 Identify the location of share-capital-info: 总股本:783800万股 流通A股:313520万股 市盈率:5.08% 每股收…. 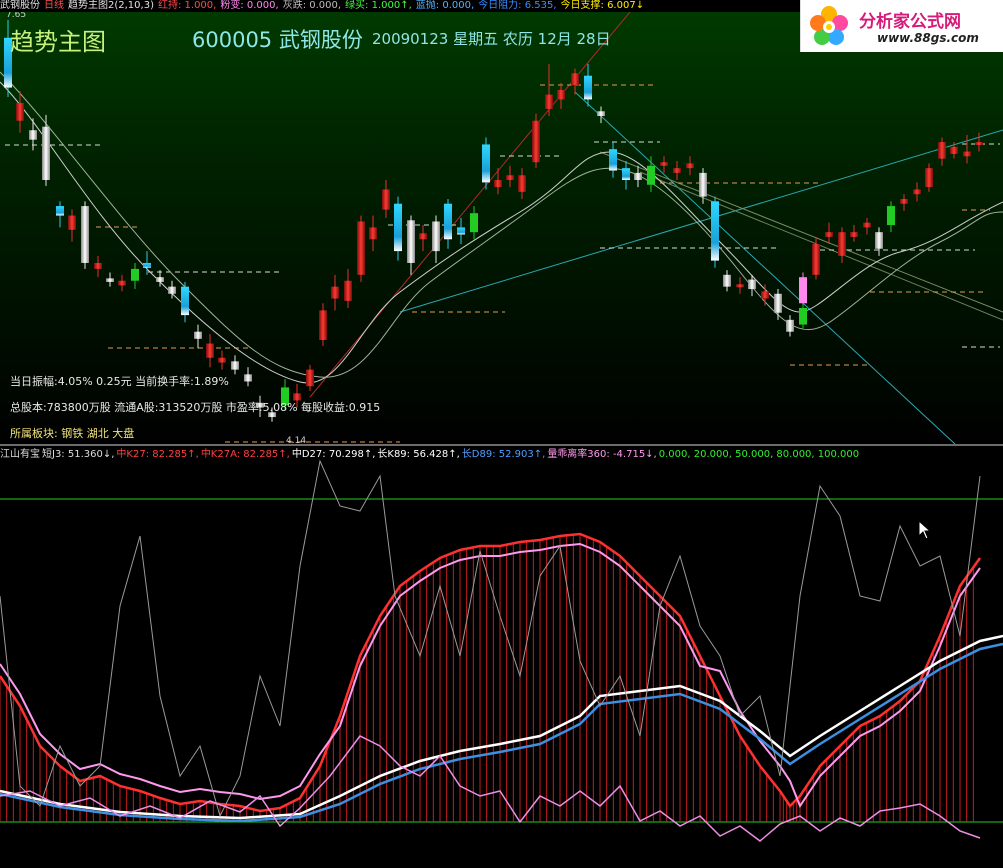
(195, 407).